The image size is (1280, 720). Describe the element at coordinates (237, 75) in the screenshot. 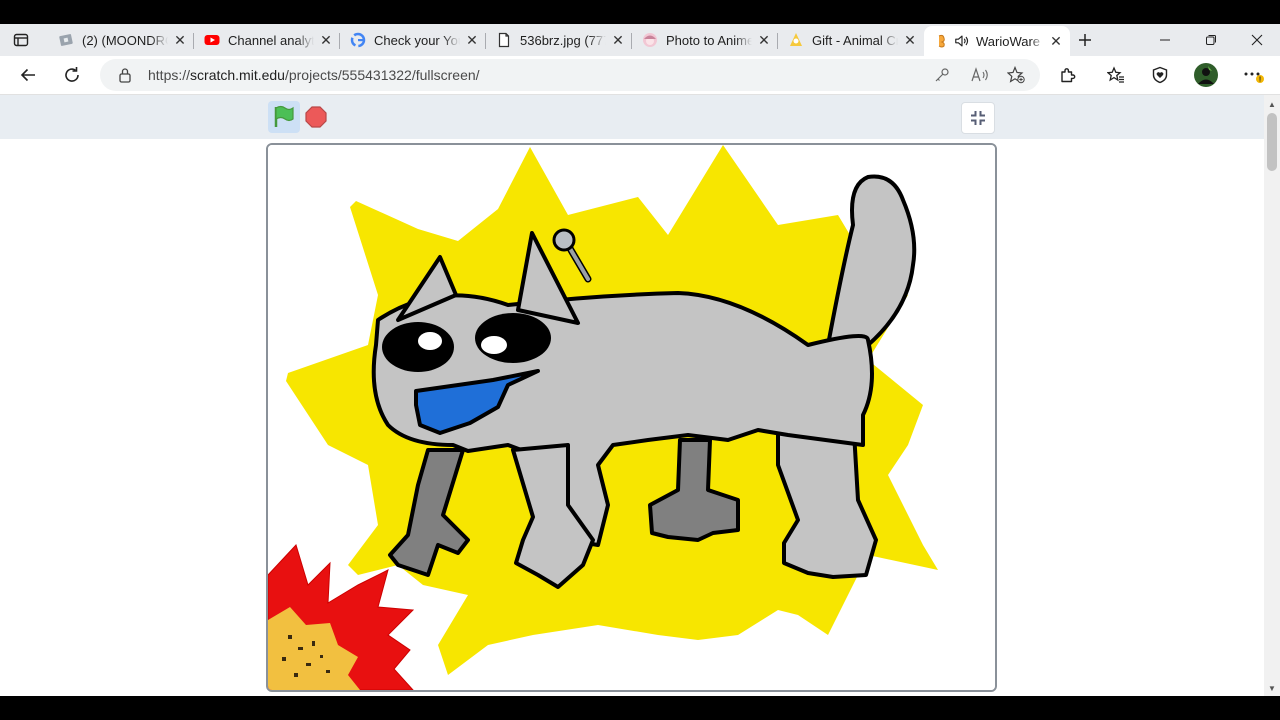

I see `url-host: scratch.mit.edu` at that location.